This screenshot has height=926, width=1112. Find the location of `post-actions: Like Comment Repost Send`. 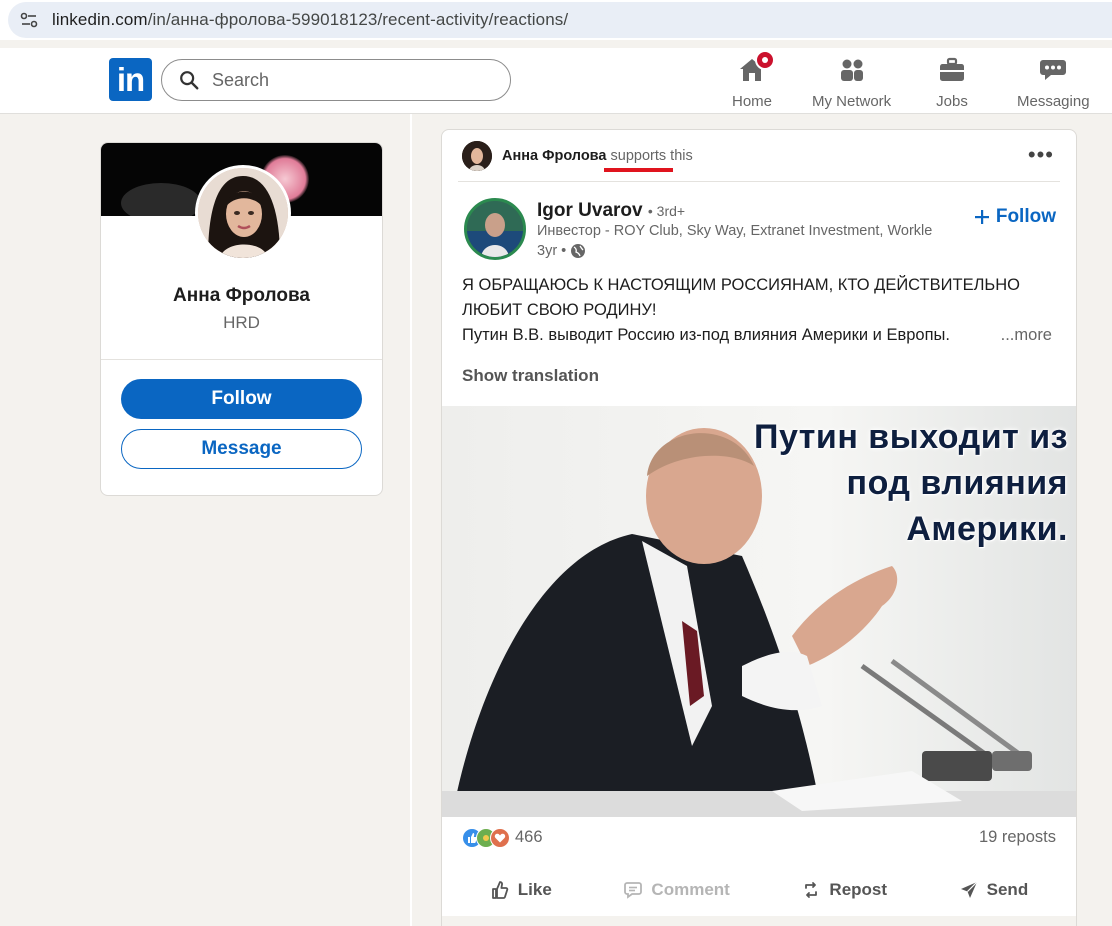

post-actions: Like Comment Repost Send is located at coordinates (759, 890).